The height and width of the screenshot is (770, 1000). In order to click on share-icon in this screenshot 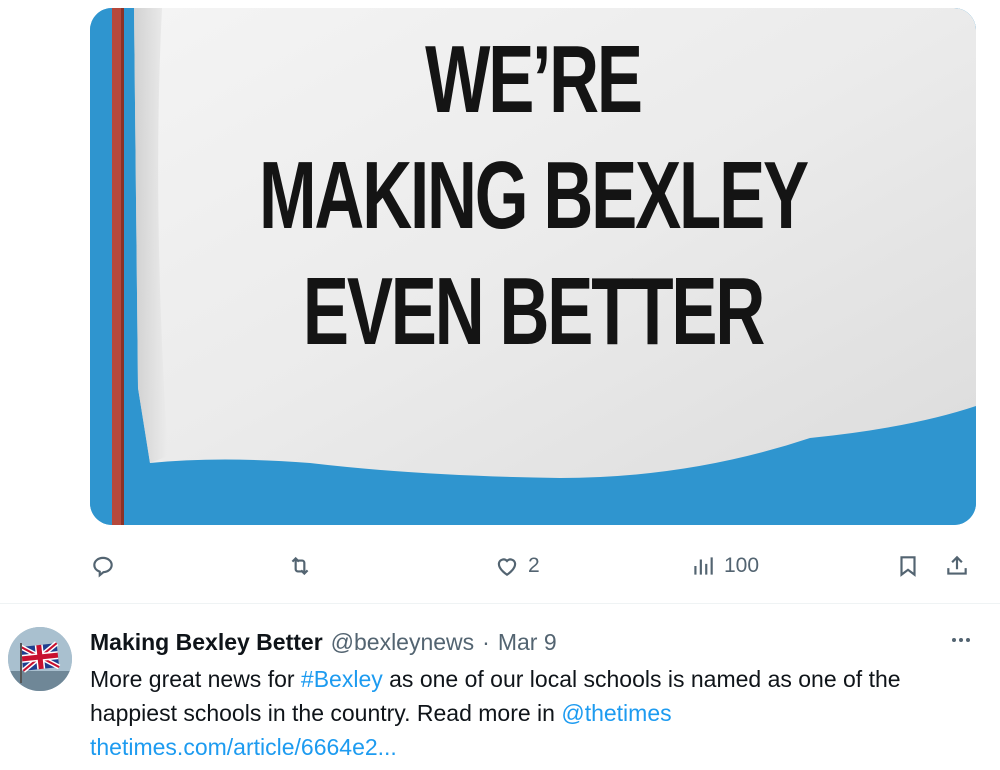, I will do `click(957, 565)`.